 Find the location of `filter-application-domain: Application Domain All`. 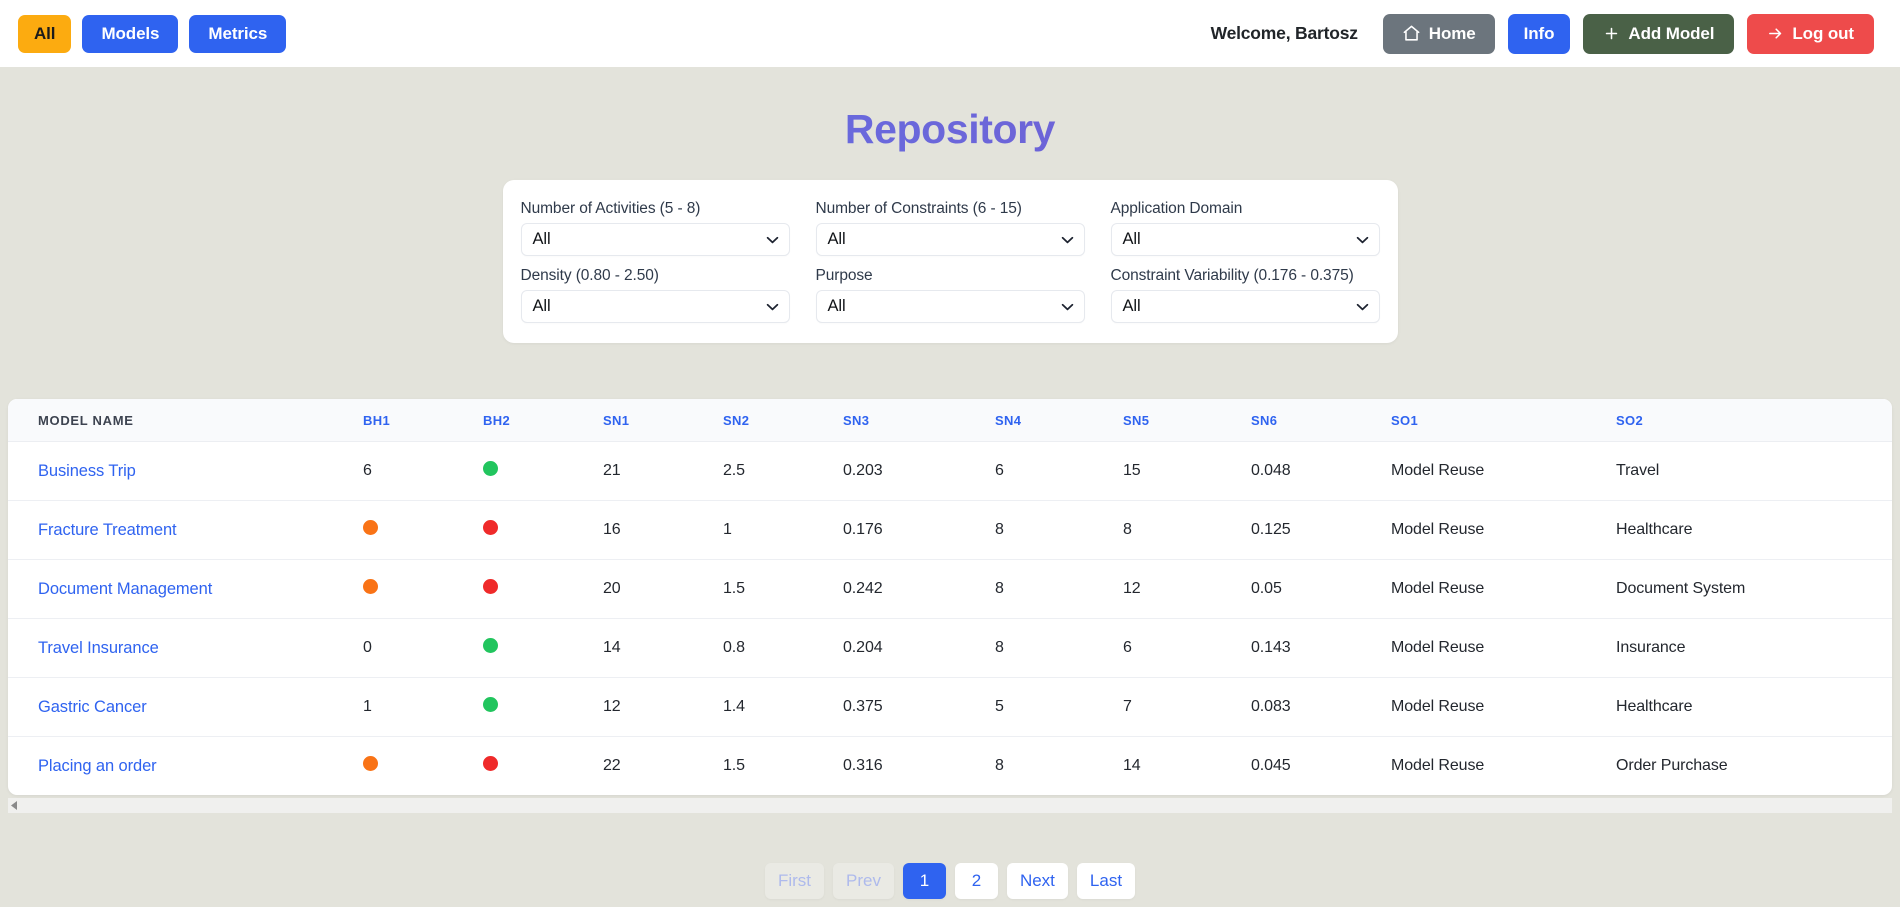

filter-application-domain: Application Domain All is located at coordinates (1245, 228).